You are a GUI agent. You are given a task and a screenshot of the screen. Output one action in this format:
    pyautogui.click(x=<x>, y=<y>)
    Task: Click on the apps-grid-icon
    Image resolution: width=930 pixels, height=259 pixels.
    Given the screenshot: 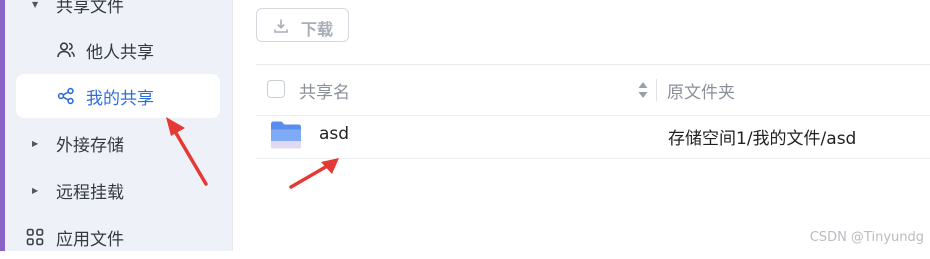 What is the action you would take?
    pyautogui.click(x=35, y=237)
    